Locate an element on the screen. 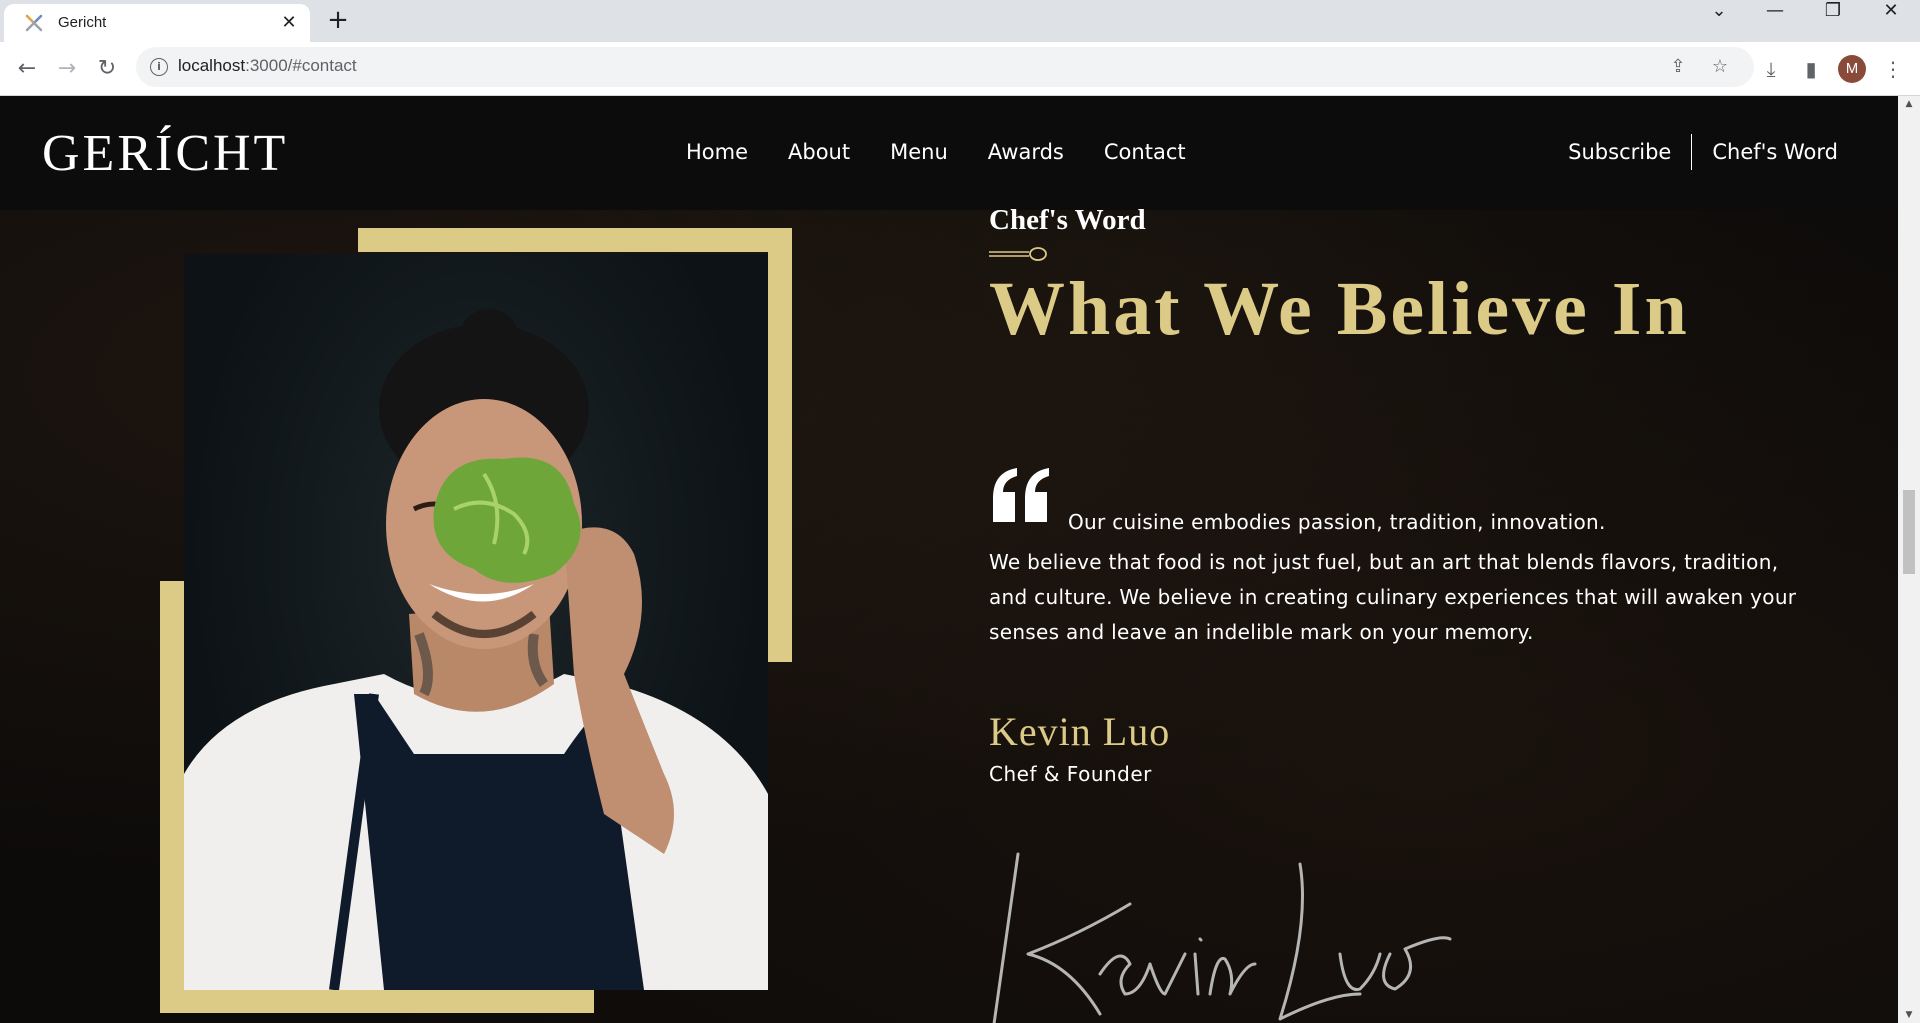  nav-link-home: Home is located at coordinates (717, 152).